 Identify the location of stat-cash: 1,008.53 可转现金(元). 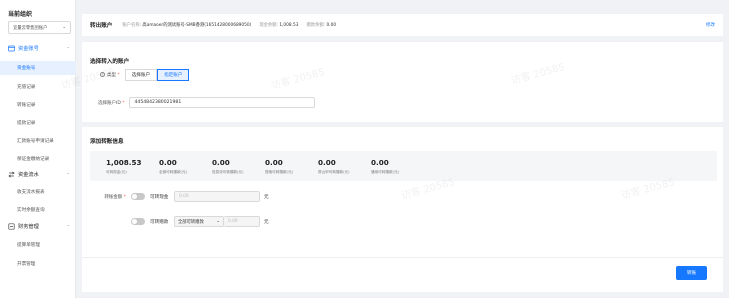
(124, 165).